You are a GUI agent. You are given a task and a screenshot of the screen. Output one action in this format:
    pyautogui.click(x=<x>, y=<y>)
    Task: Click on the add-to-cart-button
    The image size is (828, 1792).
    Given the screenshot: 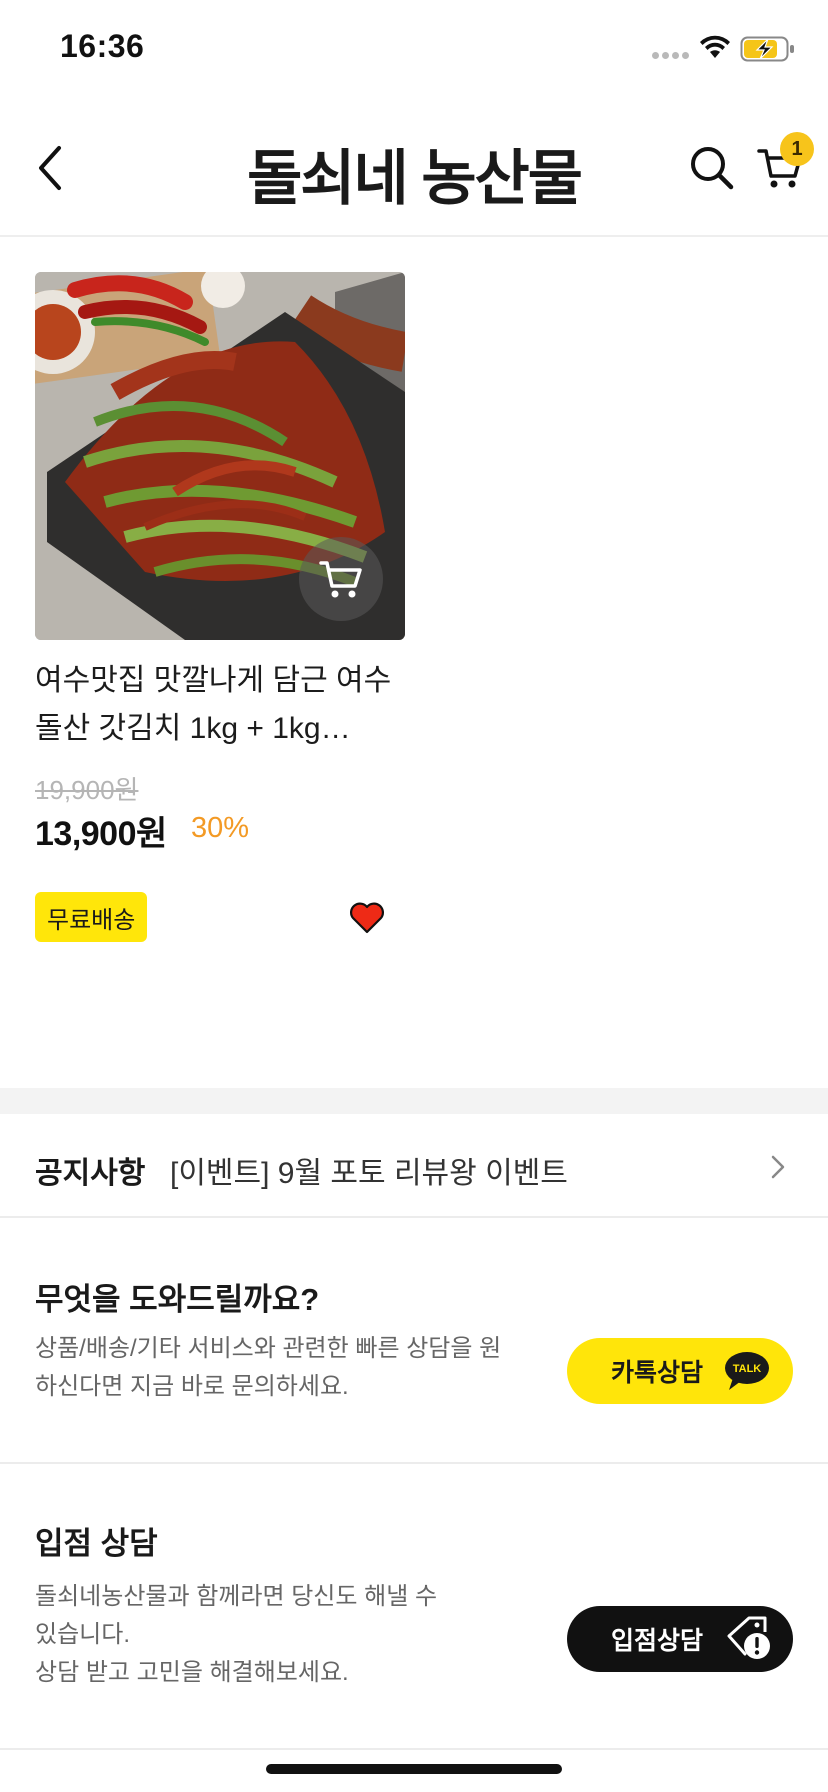 What is the action you would take?
    pyautogui.click(x=341, y=579)
    